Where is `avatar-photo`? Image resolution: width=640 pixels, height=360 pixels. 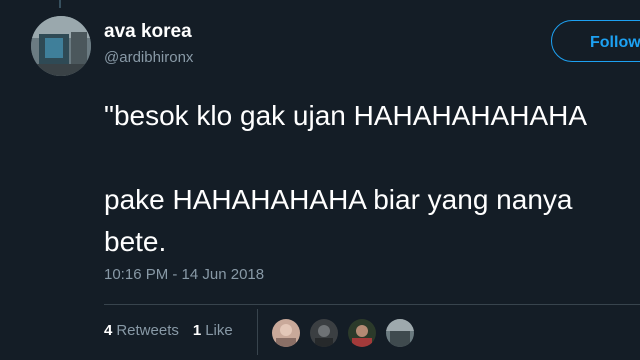
avatar-photo is located at coordinates (61, 46).